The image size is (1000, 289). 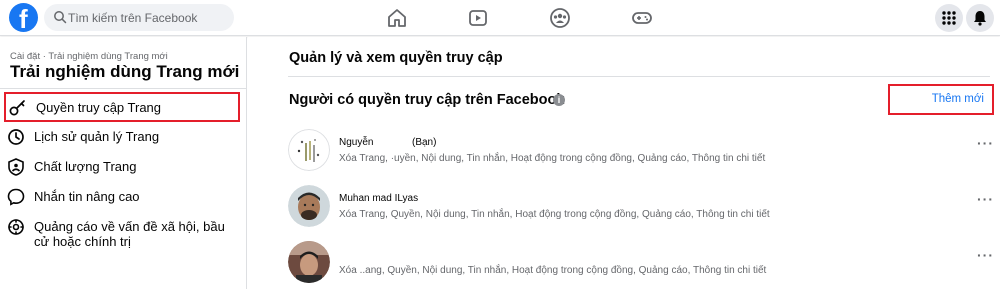 I want to click on history-icon, so click(x=16, y=137).